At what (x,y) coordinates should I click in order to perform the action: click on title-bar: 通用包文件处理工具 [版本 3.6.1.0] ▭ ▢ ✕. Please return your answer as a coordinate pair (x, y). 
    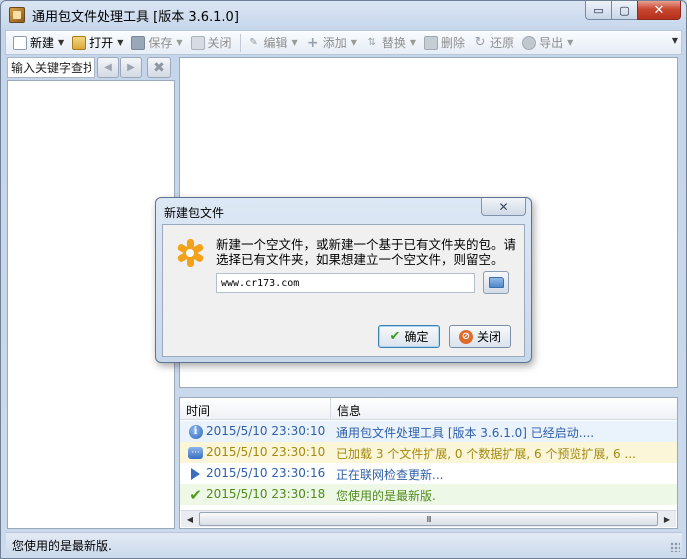
    Looking at the image, I should click on (343, 15).